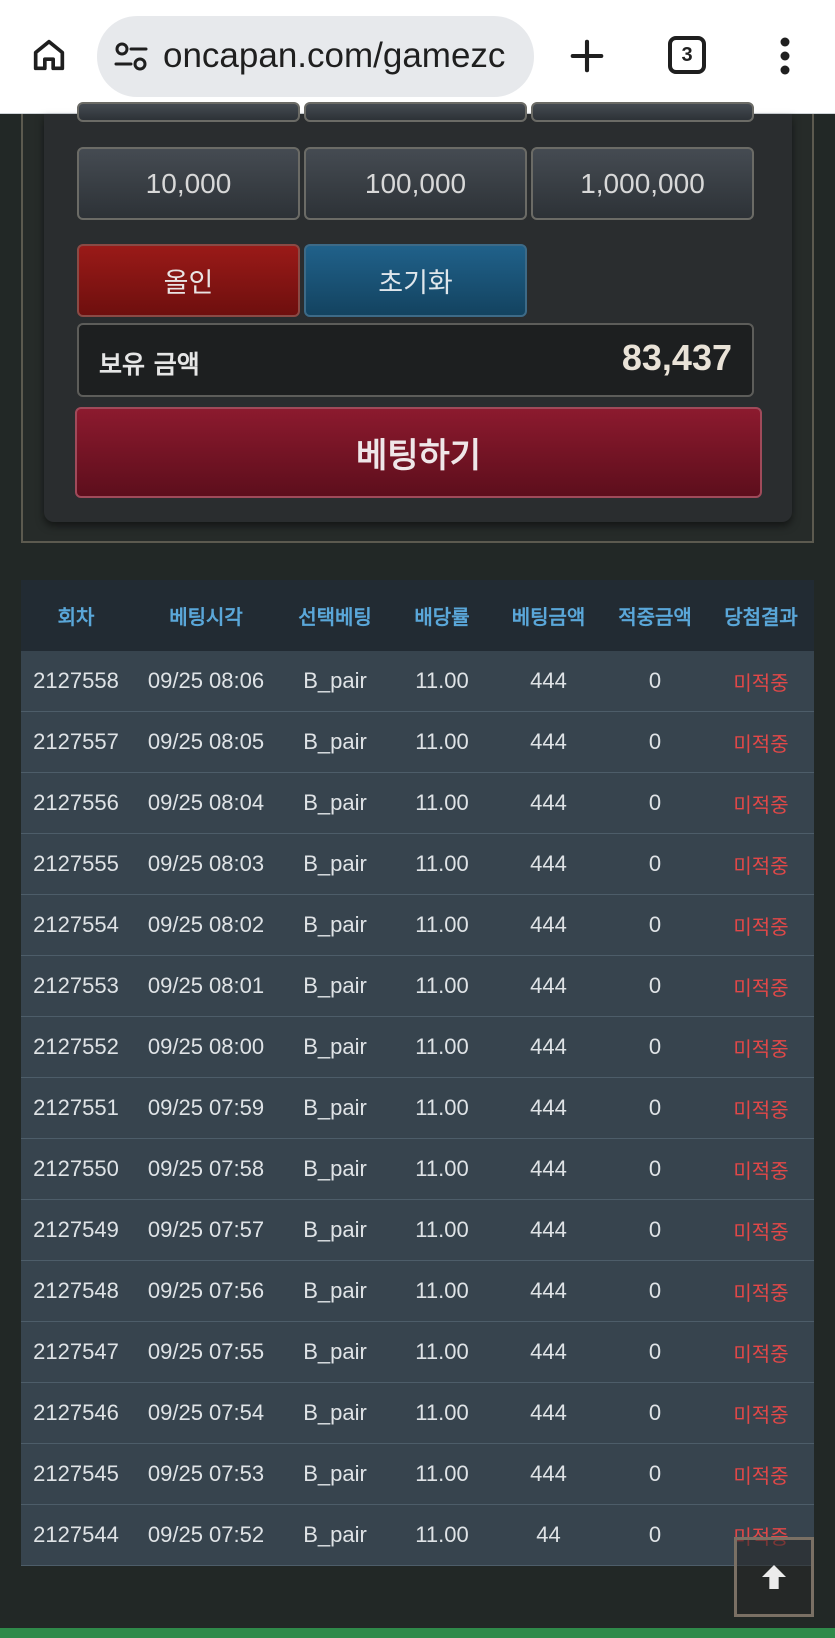 Image resolution: width=835 pixels, height=1638 pixels. I want to click on balance-value: 83,437, so click(676, 357).